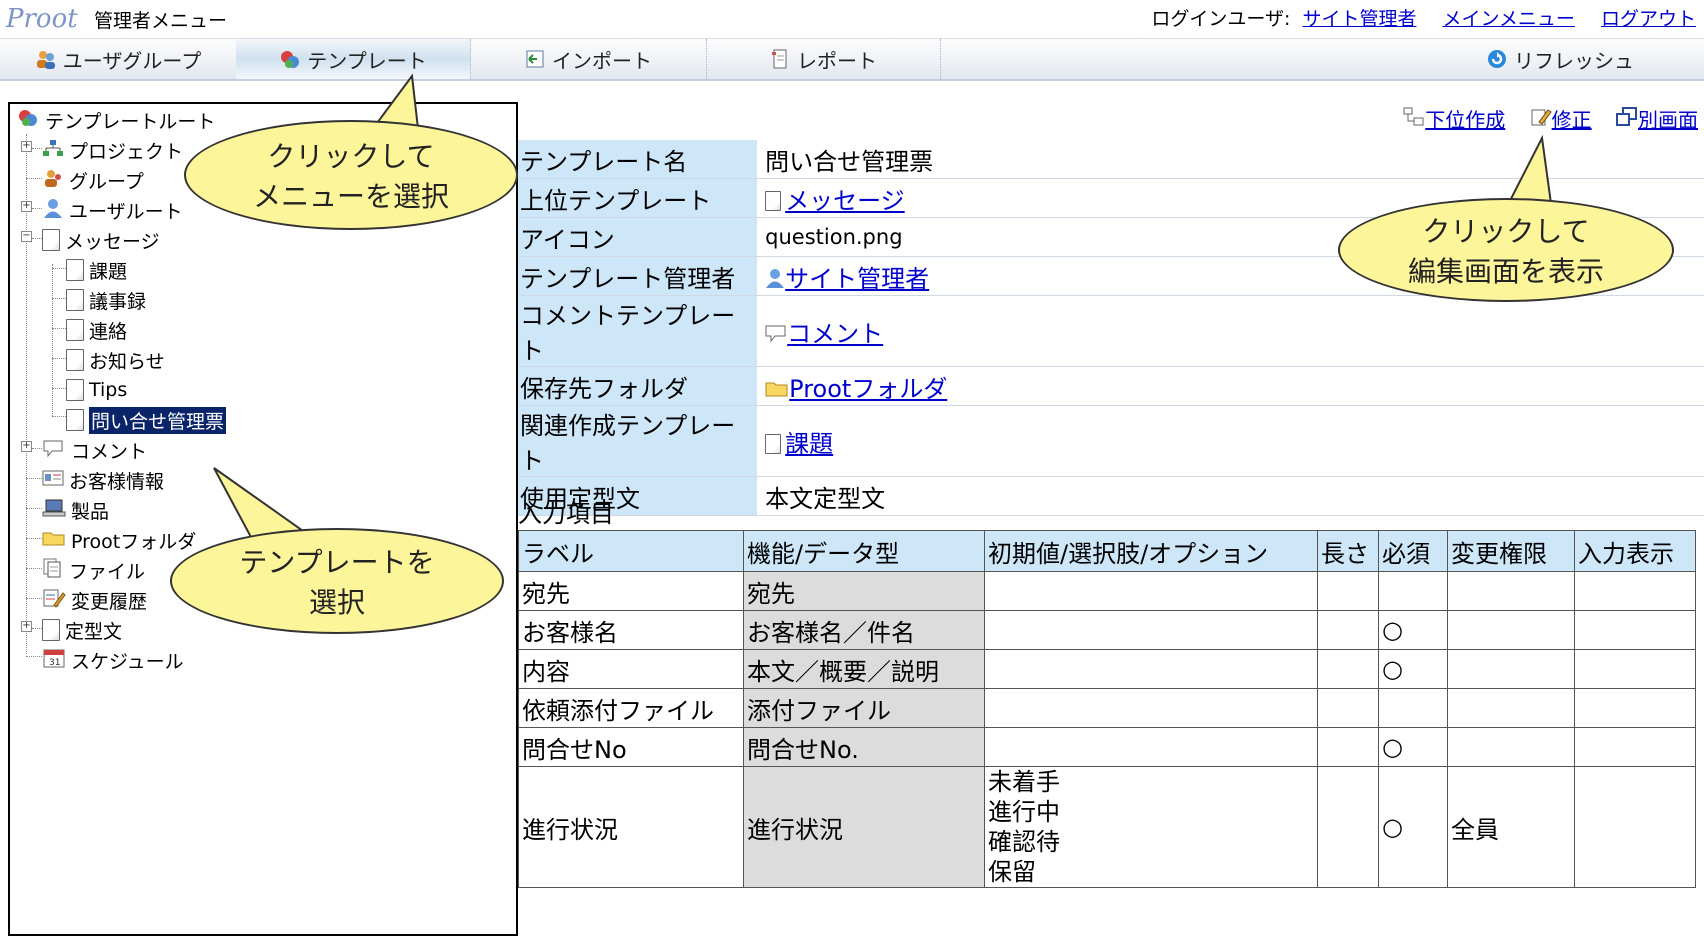  Describe the element at coordinates (1626, 116) in the screenshot. I see `new-window-icon` at that location.